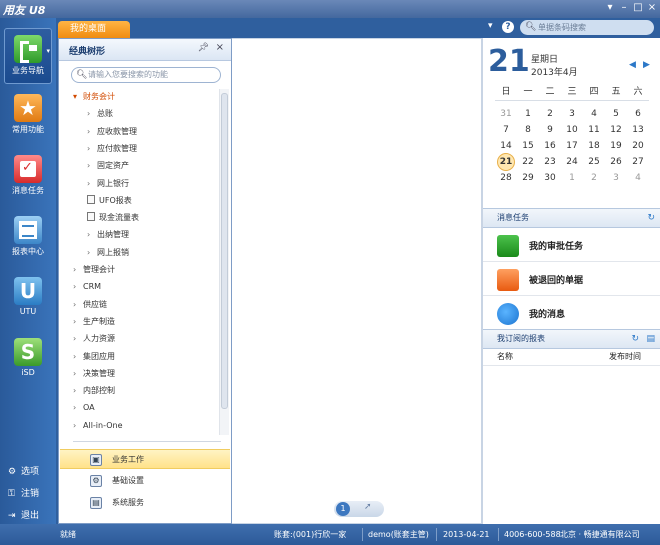 This screenshot has height=545, width=660. I want to click on exit-button: ⇥ 退出, so click(23, 514).